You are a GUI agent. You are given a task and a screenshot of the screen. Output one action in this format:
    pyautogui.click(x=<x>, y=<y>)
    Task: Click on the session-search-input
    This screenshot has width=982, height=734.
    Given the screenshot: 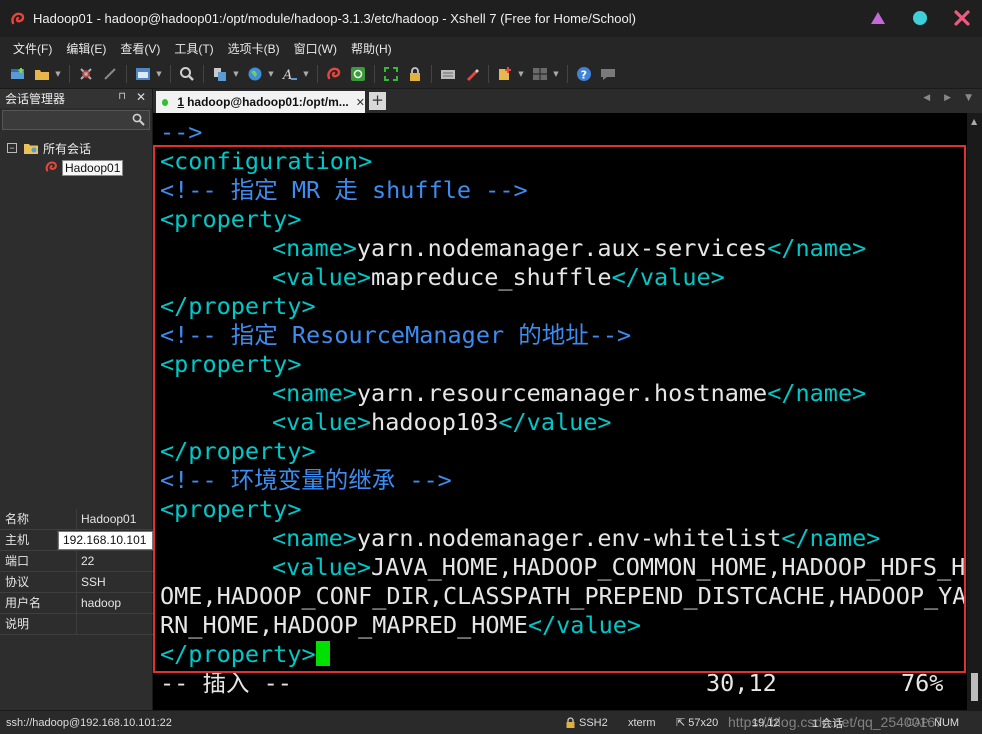 What is the action you would take?
    pyautogui.click(x=76, y=120)
    